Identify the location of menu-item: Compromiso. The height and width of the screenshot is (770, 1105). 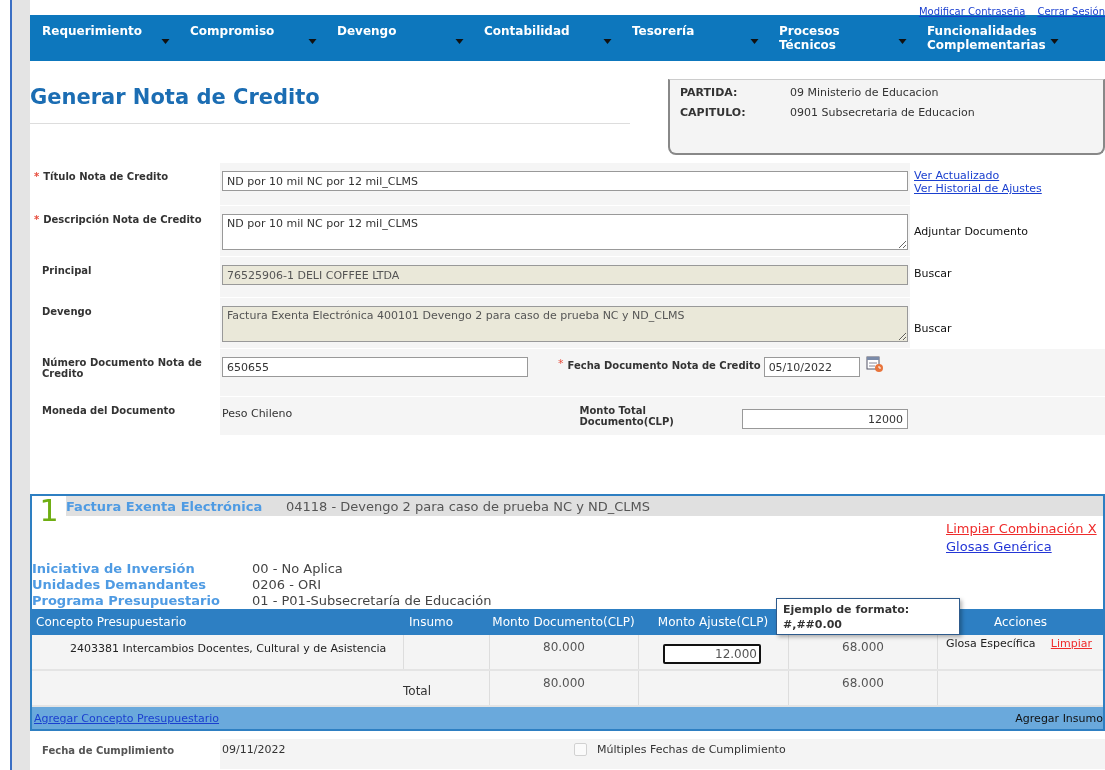
(263, 38).